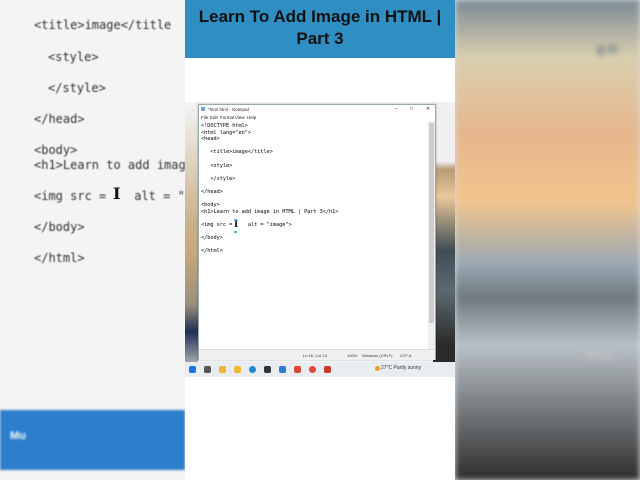 The image size is (640, 480). What do you see at coordinates (59, 227) in the screenshot?
I see `bg-code-line: </body>` at bounding box center [59, 227].